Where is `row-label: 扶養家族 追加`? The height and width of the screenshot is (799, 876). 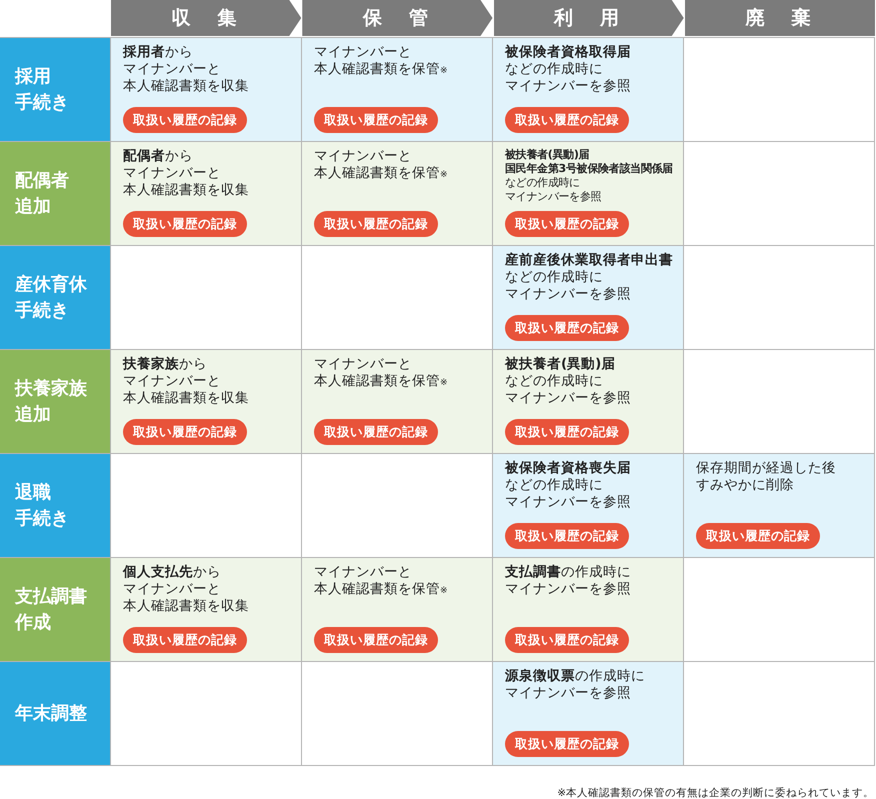 row-label: 扶養家族 追加 is located at coordinates (55, 401).